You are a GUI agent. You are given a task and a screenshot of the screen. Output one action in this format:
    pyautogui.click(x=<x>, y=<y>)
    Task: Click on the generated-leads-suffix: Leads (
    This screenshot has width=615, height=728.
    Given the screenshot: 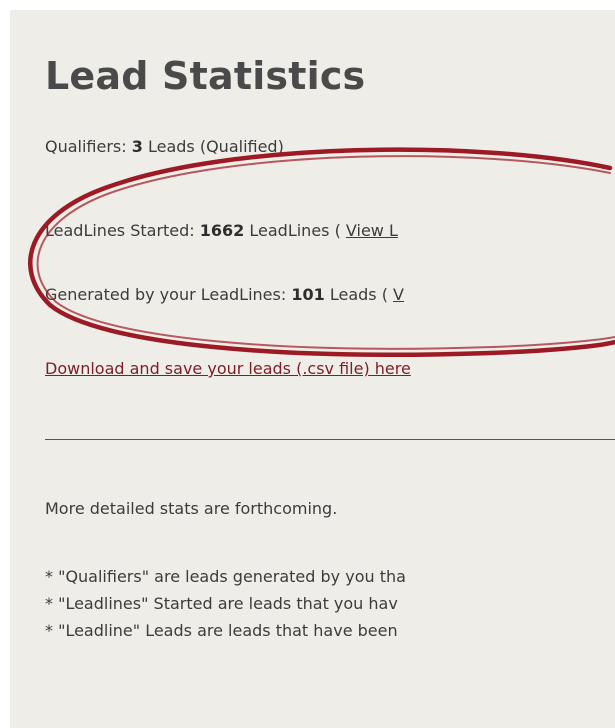 What is the action you would take?
    pyautogui.click(x=359, y=294)
    